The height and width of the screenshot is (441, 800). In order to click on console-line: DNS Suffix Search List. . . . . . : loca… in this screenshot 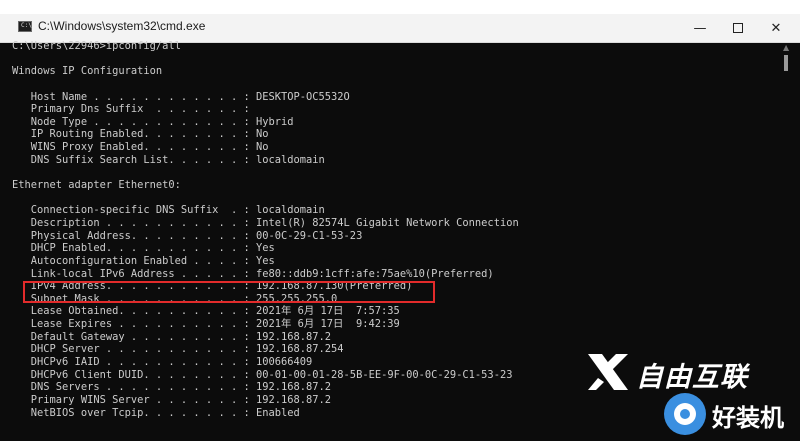, I will do `click(168, 159)`.